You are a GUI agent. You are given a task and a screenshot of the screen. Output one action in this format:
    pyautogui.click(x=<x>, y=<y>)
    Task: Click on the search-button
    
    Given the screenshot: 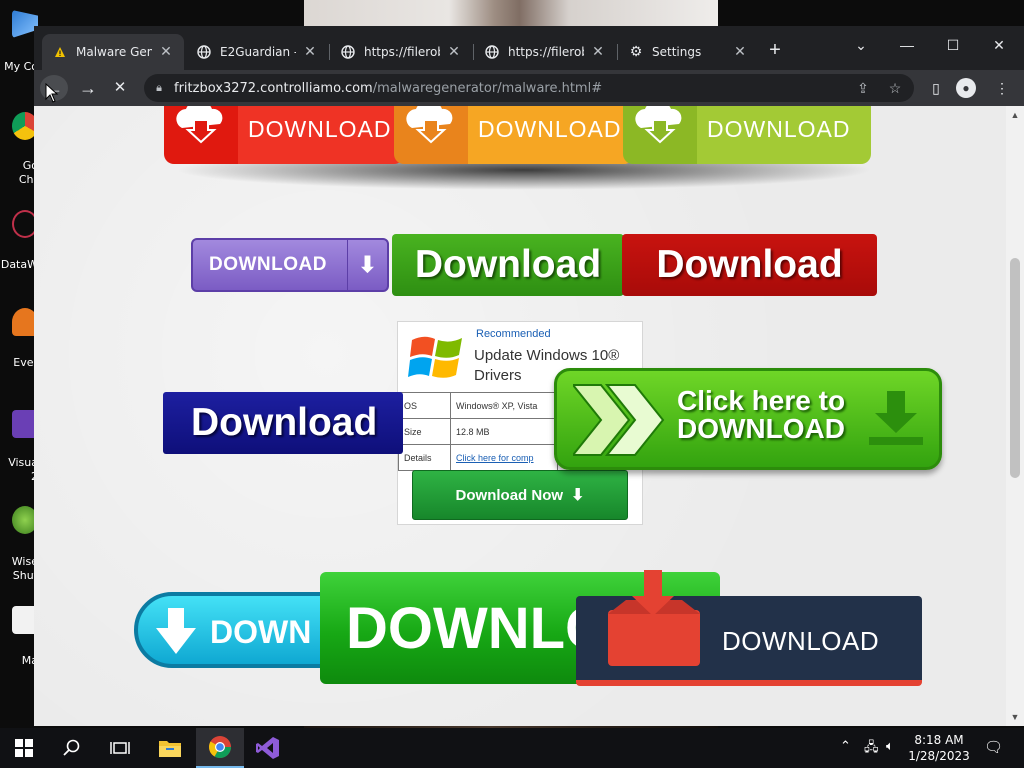 What is the action you would take?
    pyautogui.click(x=72, y=748)
    